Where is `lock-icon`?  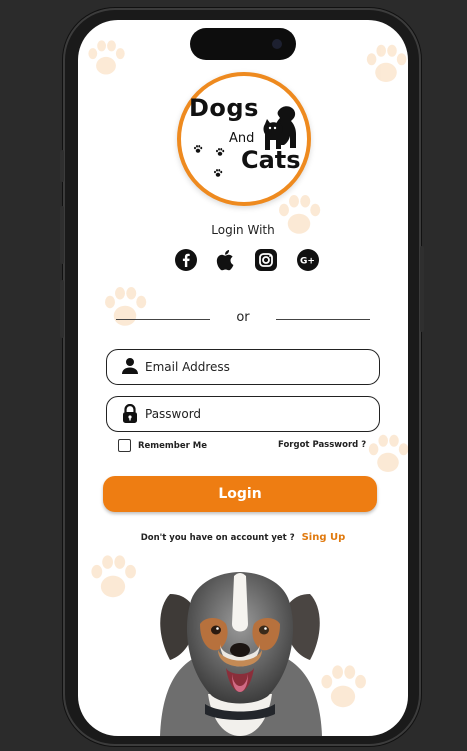
lock-icon is located at coordinates (130, 413).